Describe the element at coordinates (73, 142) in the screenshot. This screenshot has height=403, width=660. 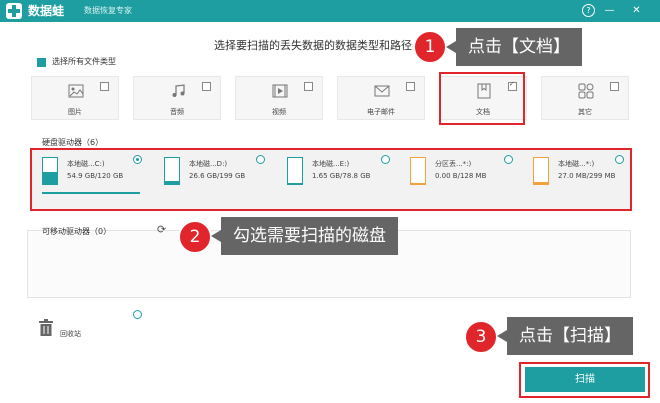
I see `hard-drives-label: 硬盘驱动器（6）` at that location.